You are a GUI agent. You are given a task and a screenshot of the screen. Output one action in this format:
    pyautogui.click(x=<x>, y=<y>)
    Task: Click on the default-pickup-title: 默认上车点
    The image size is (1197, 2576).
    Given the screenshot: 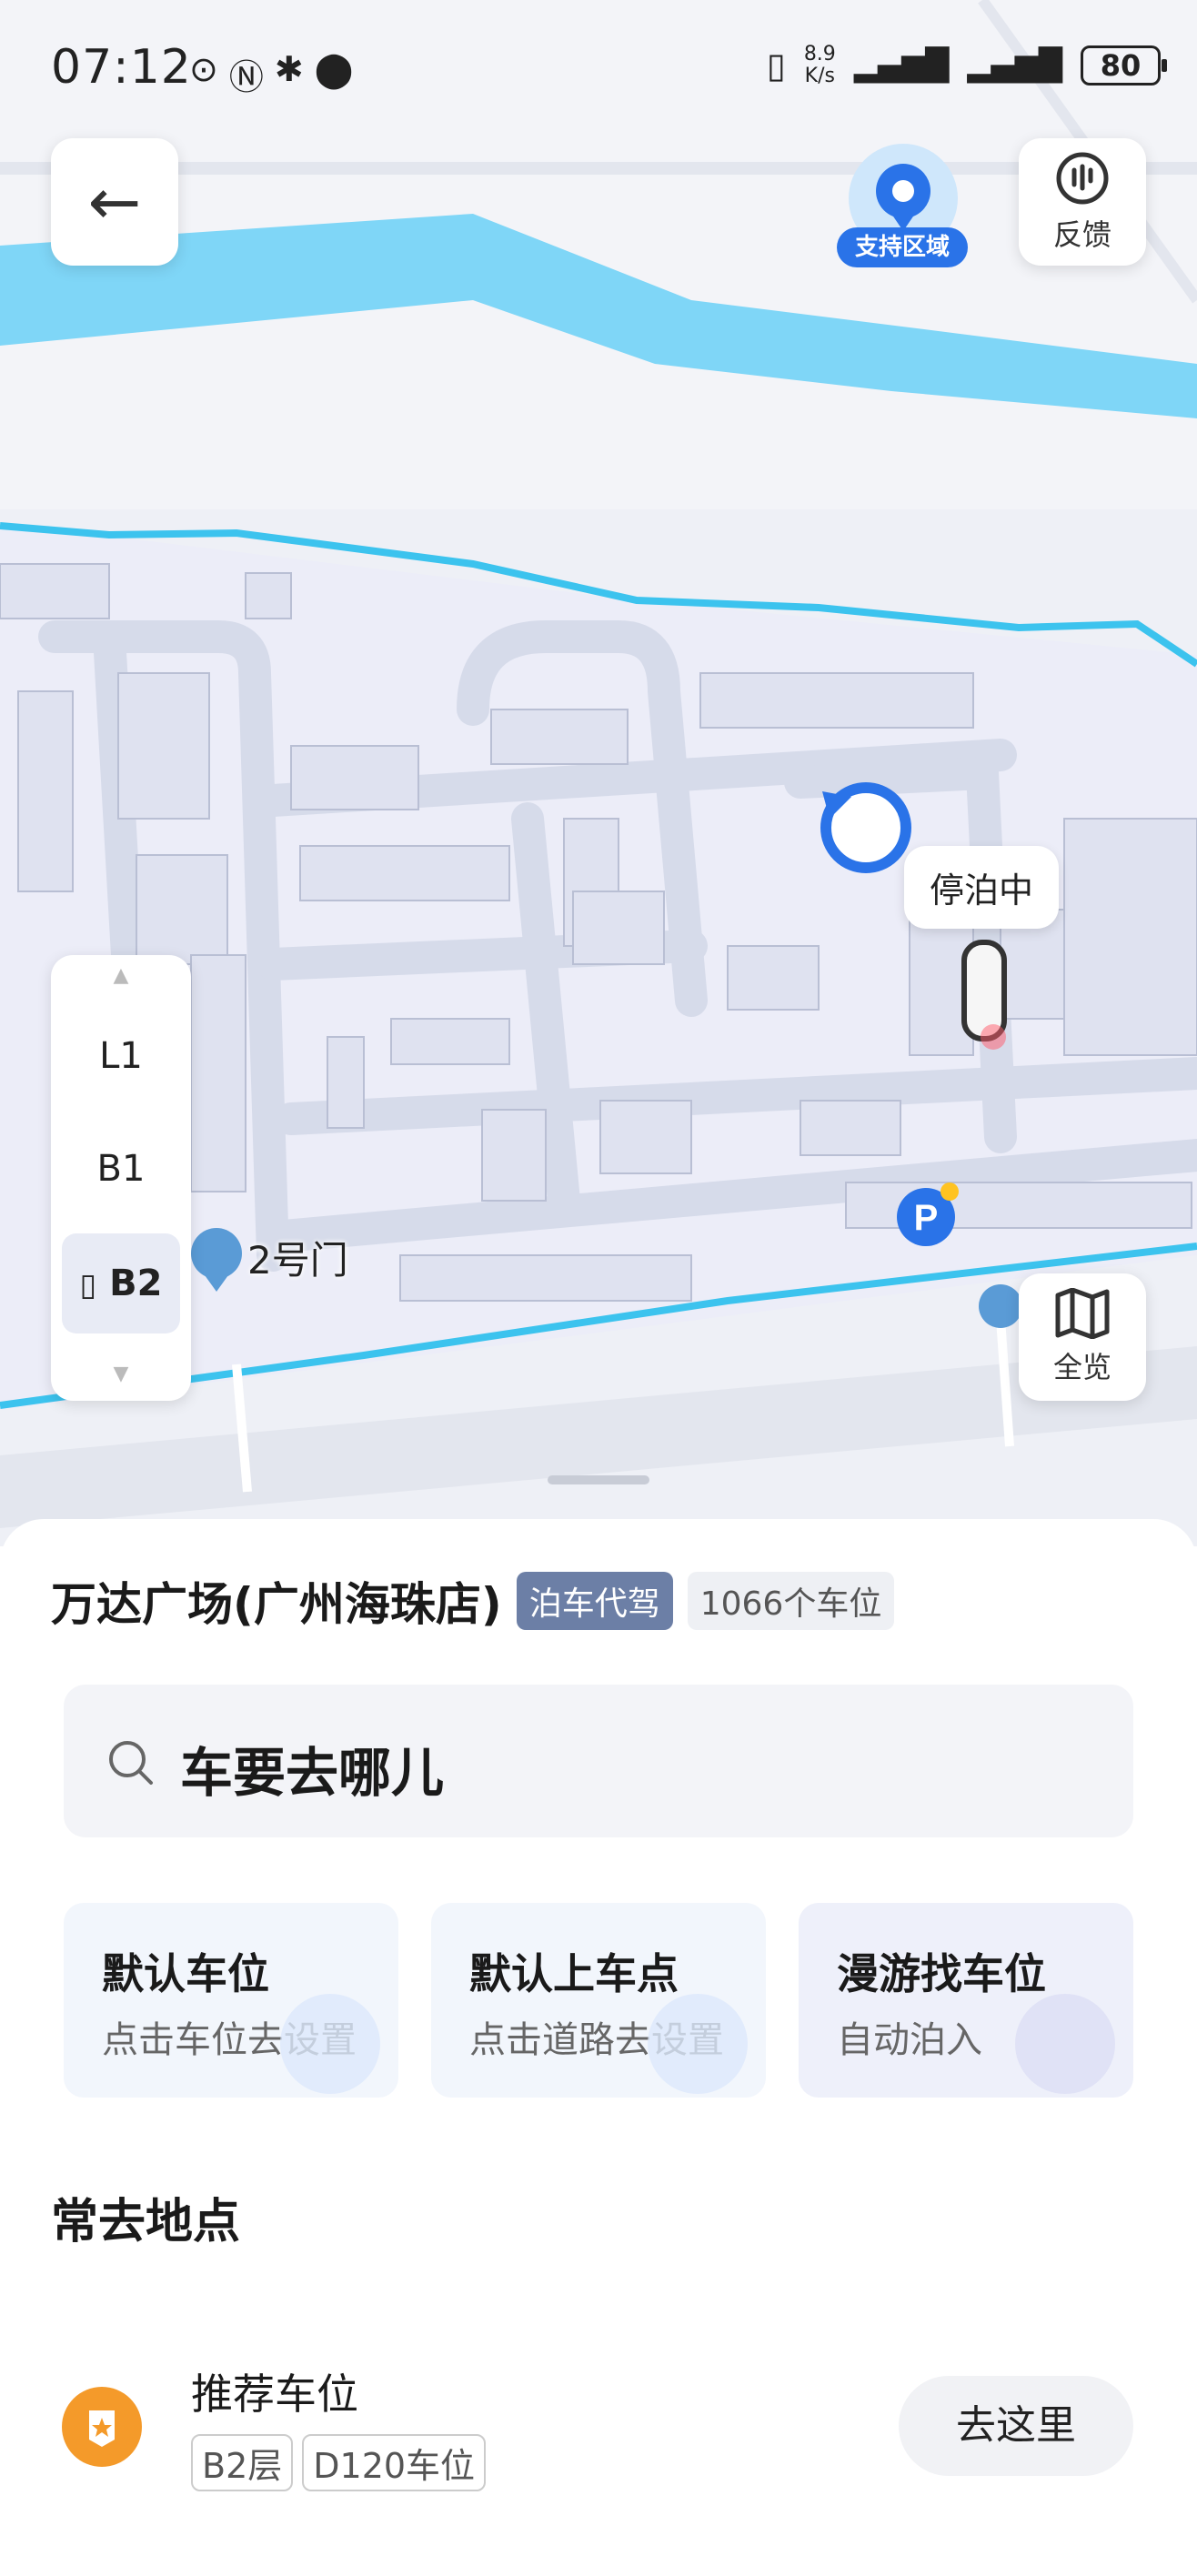 What is the action you would take?
    pyautogui.click(x=574, y=1973)
    